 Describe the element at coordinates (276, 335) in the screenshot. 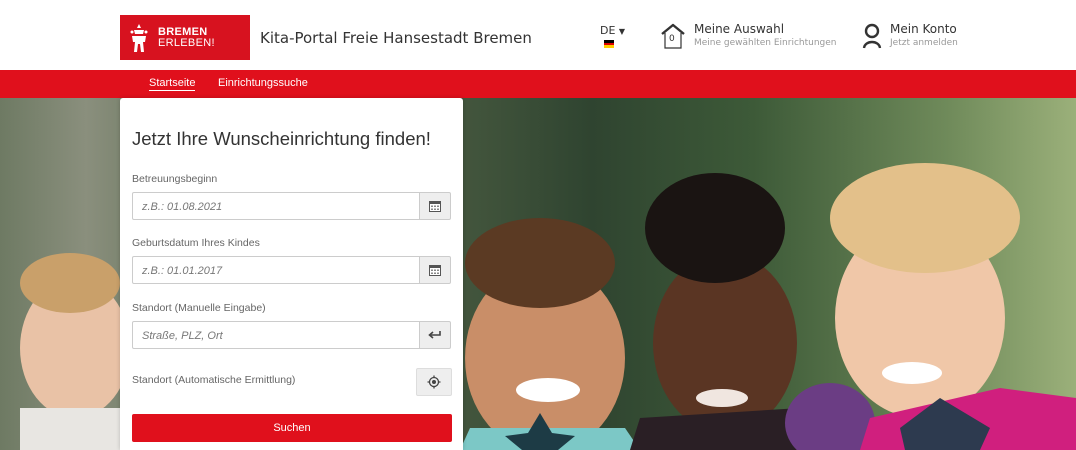

I see `location-input: Straße, PLZ, Ort` at that location.